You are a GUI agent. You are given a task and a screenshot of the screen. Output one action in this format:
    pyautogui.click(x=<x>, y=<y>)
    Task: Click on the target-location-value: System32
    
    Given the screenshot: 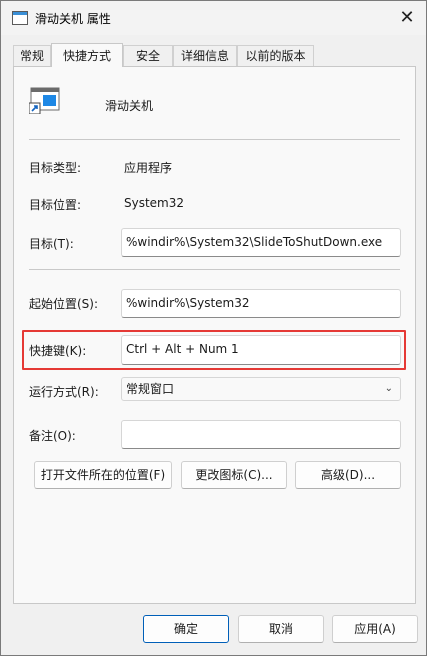 What is the action you would take?
    pyautogui.click(x=154, y=203)
    